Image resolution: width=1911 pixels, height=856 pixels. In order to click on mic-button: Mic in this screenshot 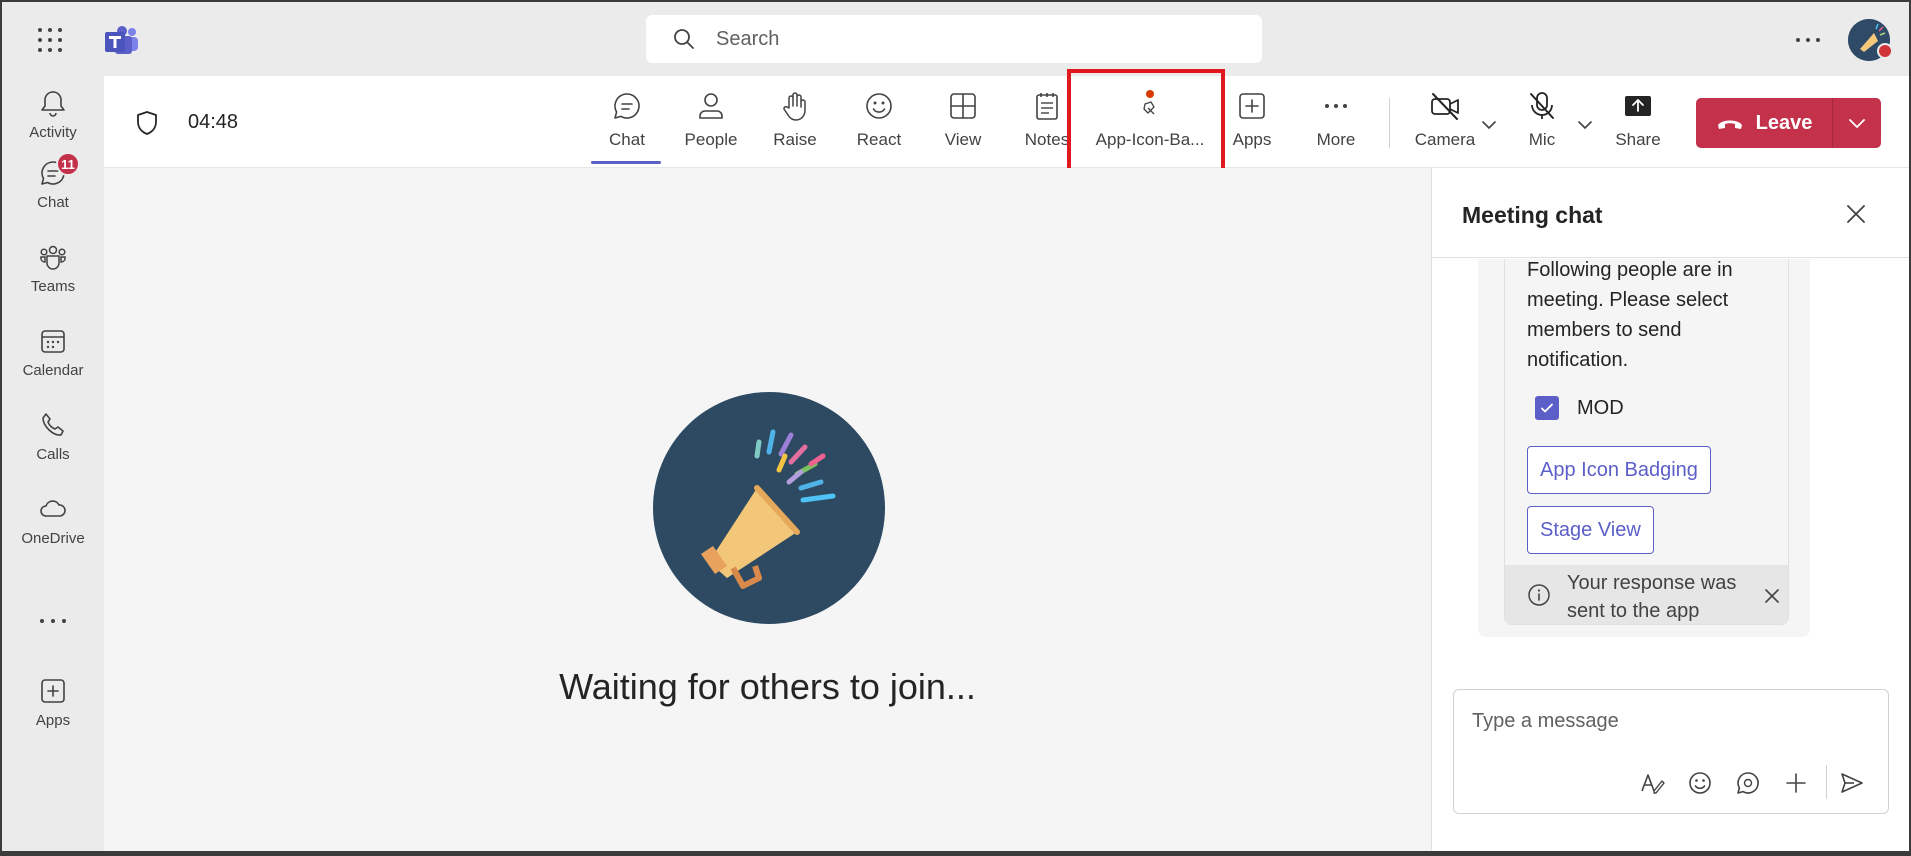, I will do `click(1542, 122)`.